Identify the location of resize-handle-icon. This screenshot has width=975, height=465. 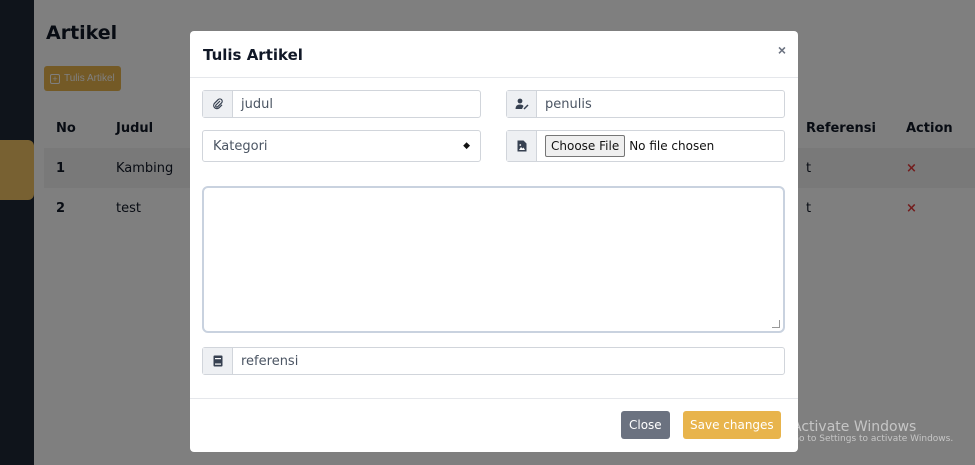
(776, 324).